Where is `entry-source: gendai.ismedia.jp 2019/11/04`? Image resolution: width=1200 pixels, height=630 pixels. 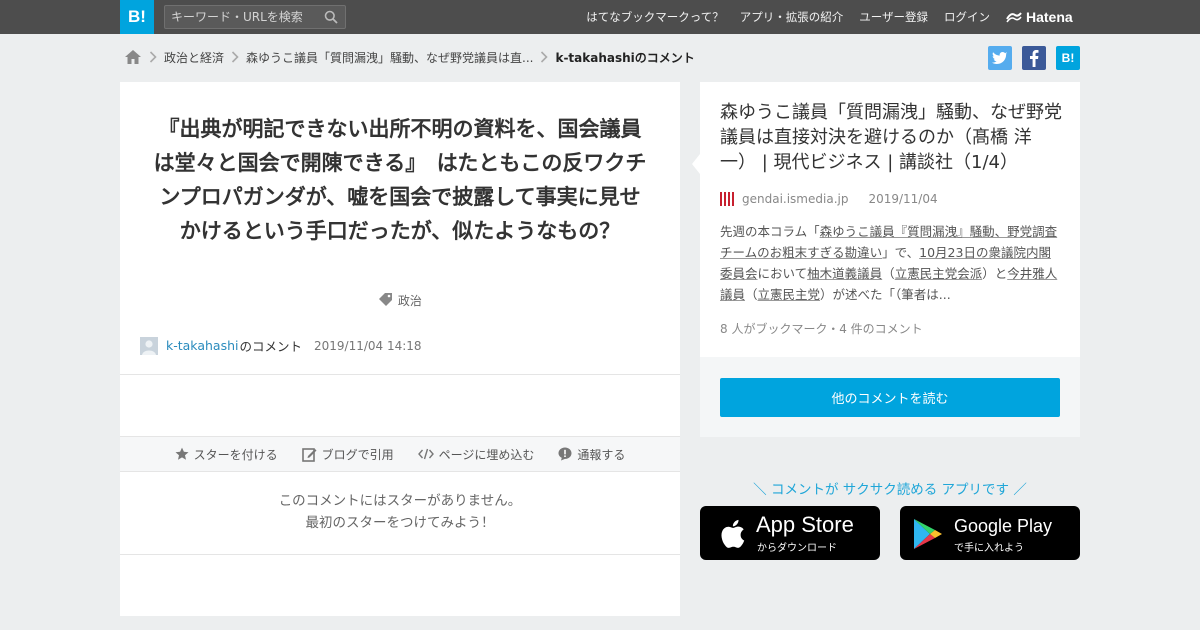
entry-source: gendai.ismedia.jp 2019/11/04 is located at coordinates (829, 199).